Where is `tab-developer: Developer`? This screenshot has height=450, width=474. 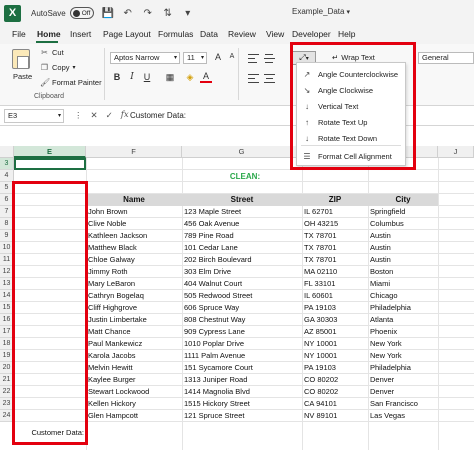 tab-developer: Developer is located at coordinates (311, 34).